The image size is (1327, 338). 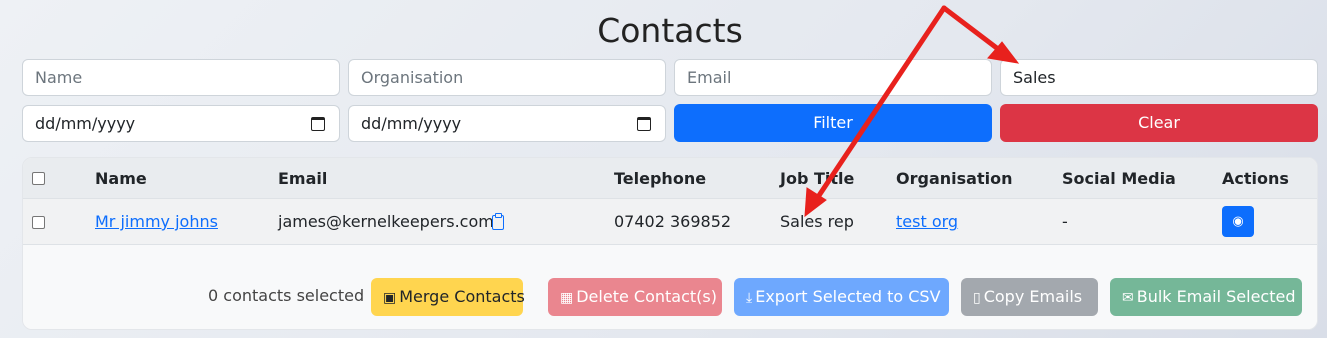 I want to click on header-email: Email, so click(x=302, y=178).